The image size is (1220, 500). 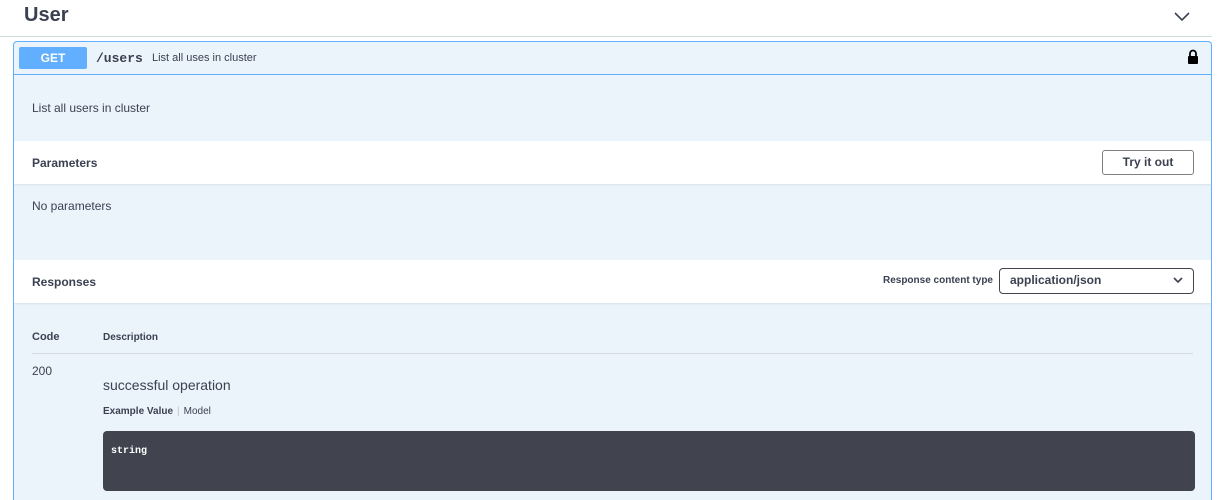 What do you see at coordinates (53, 58) in the screenshot?
I see `method-badge: GET` at bounding box center [53, 58].